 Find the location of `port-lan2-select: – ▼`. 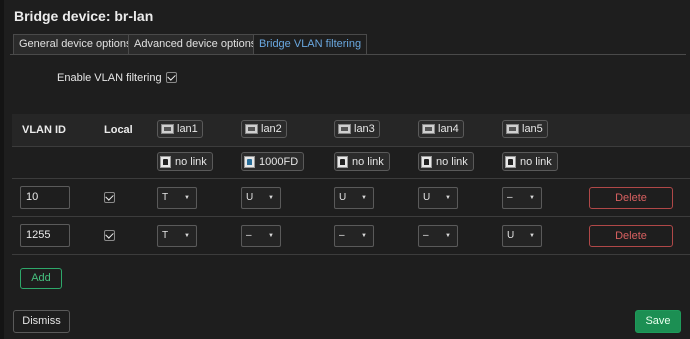

port-lan2-select: – ▼ is located at coordinates (261, 236).